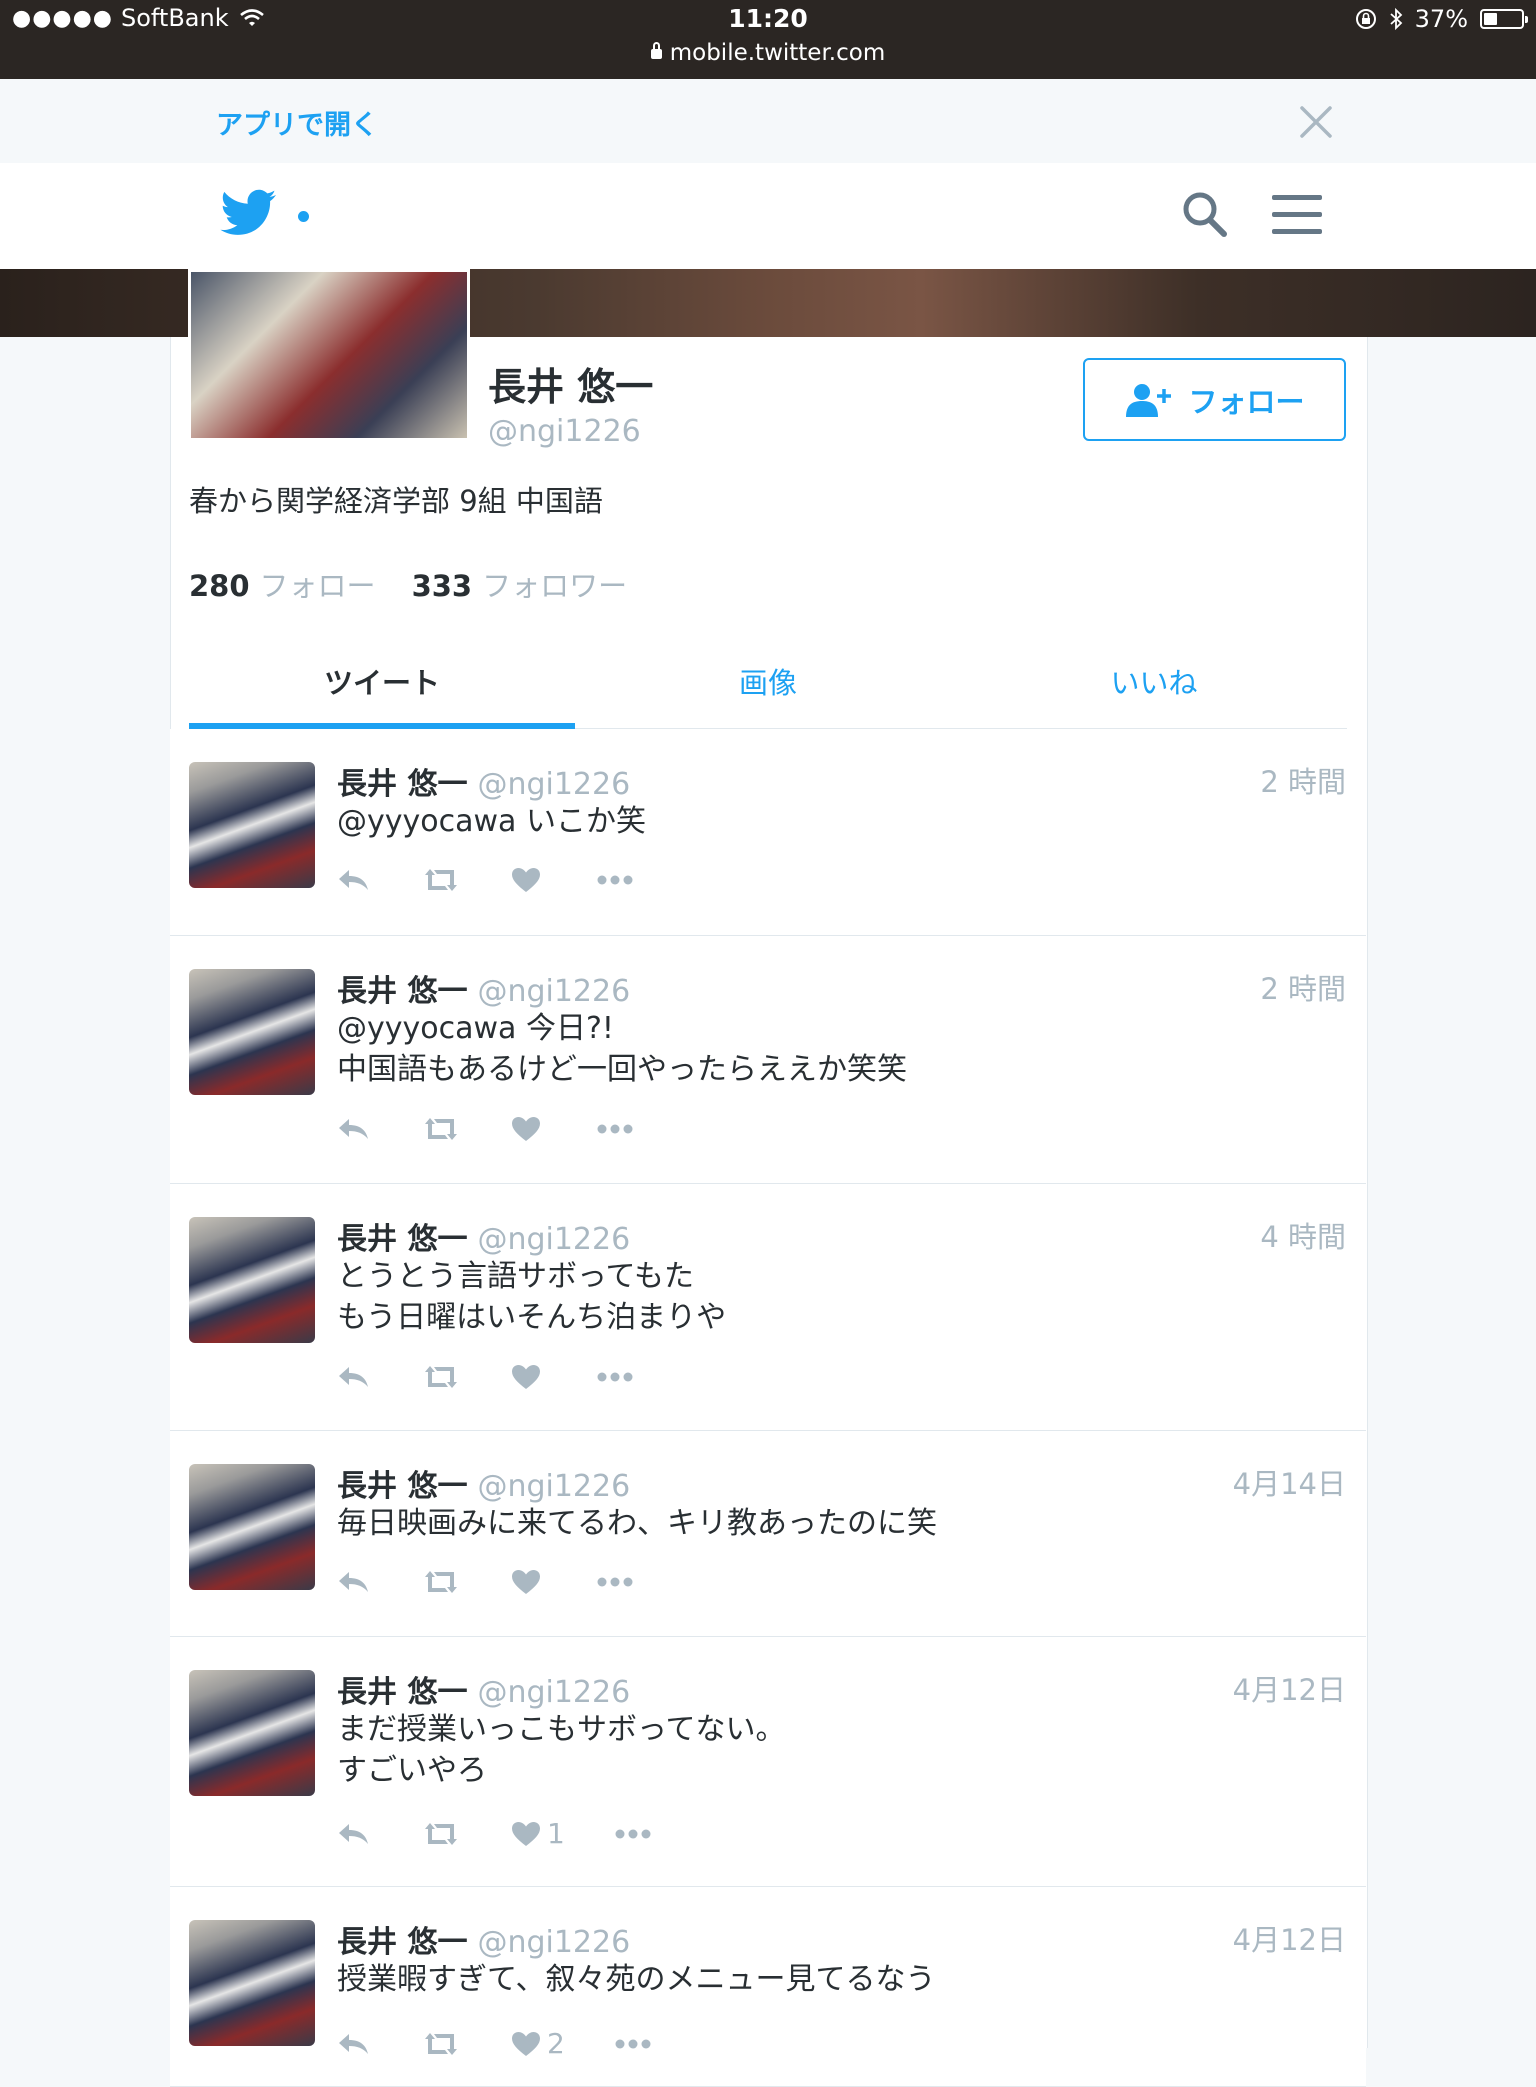 The width and height of the screenshot is (1536, 2087). What do you see at coordinates (317, 586) in the screenshot?
I see `following-label: フォロー` at bounding box center [317, 586].